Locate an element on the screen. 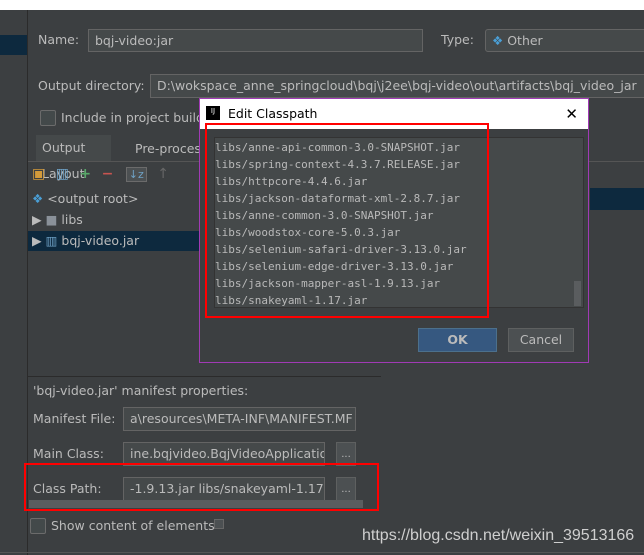 The image size is (644, 555). section-divider is located at coordinates (204, 376).